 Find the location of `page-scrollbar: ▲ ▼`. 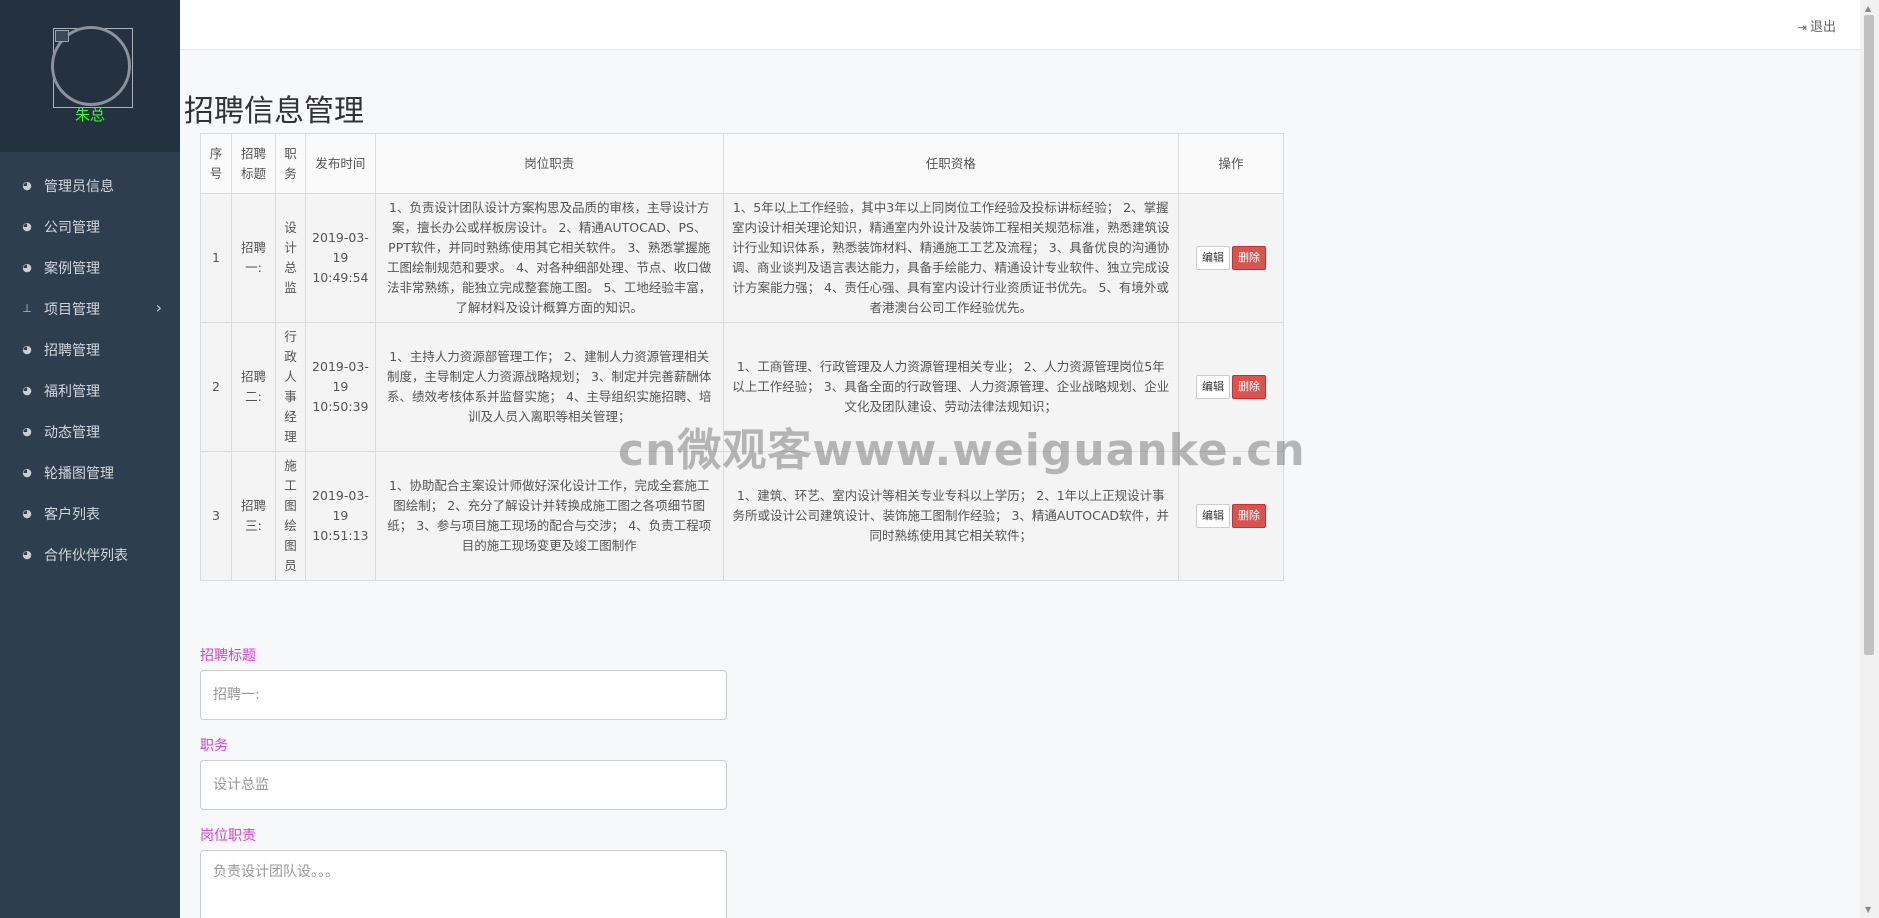

page-scrollbar: ▲ ▼ is located at coordinates (1869, 459).